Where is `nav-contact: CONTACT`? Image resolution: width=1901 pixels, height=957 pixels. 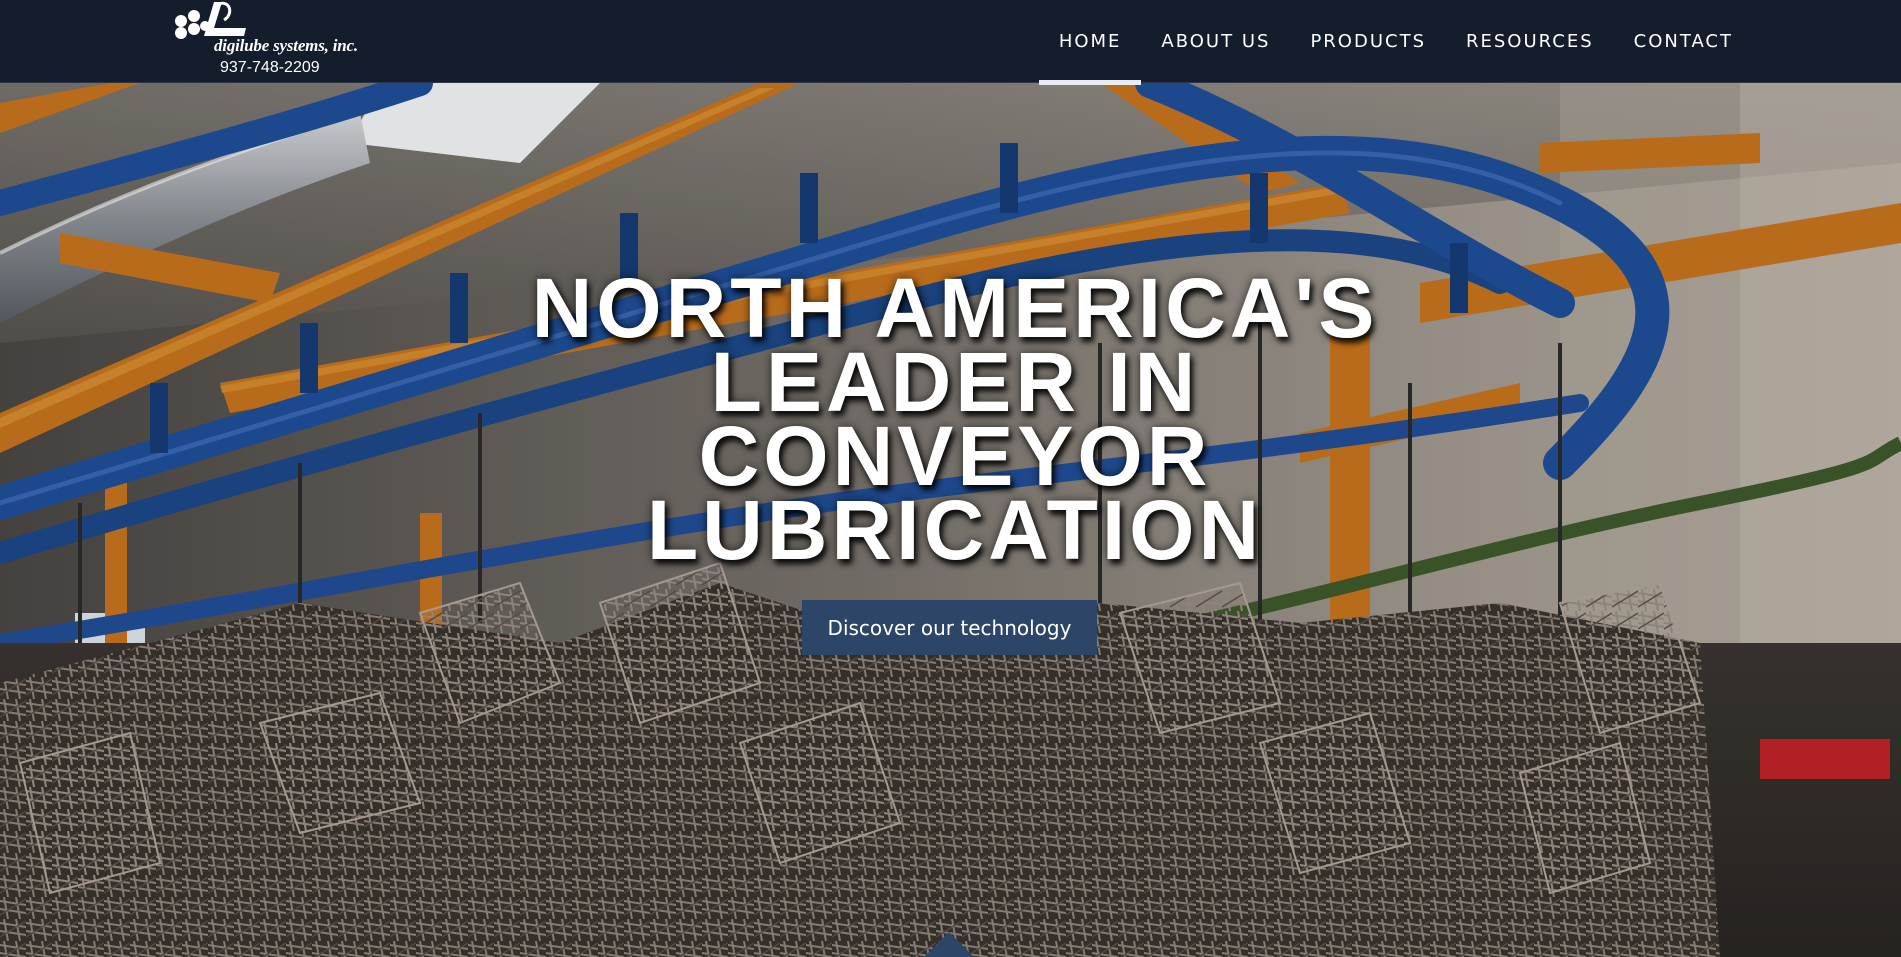 nav-contact: CONTACT is located at coordinates (1683, 41).